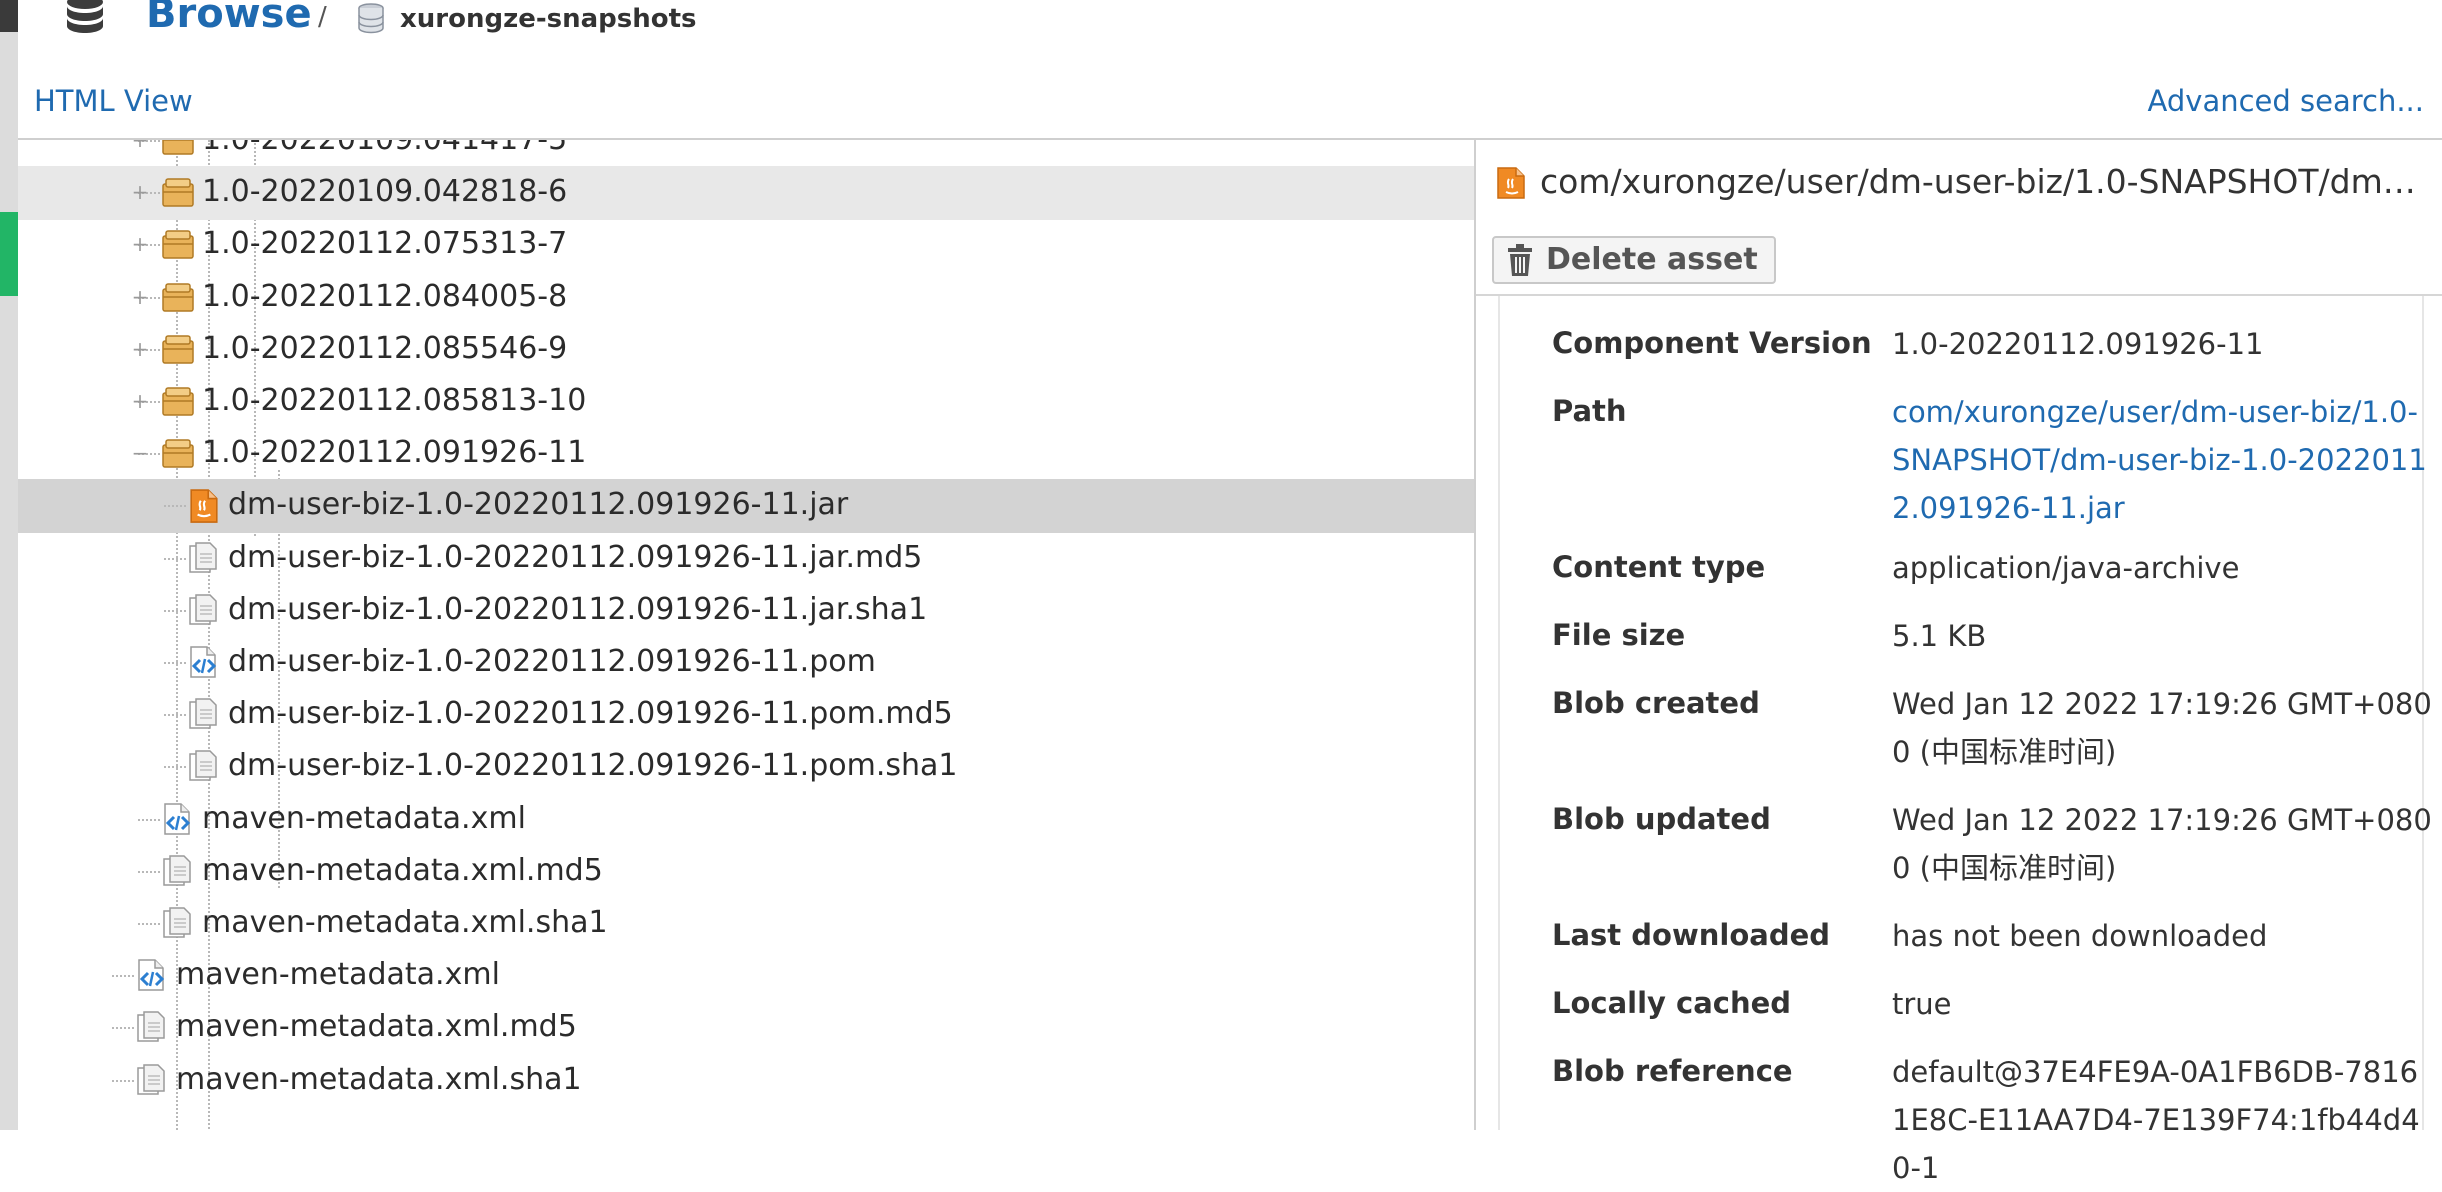  Describe the element at coordinates (746, 154) in the screenshot. I see `tree-folder-row: +1.0-20220109.041417-5` at that location.